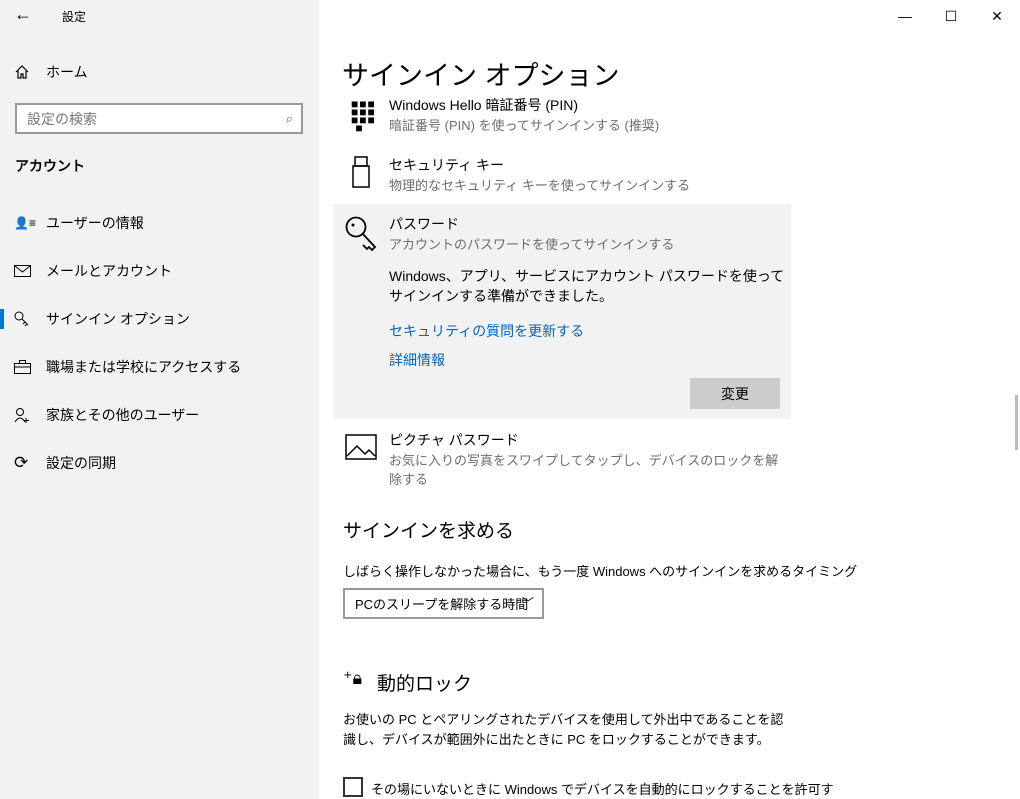 This screenshot has height=799, width=1020. I want to click on sidebar-item-sync: ⟳ 設定の同期, so click(159, 463).